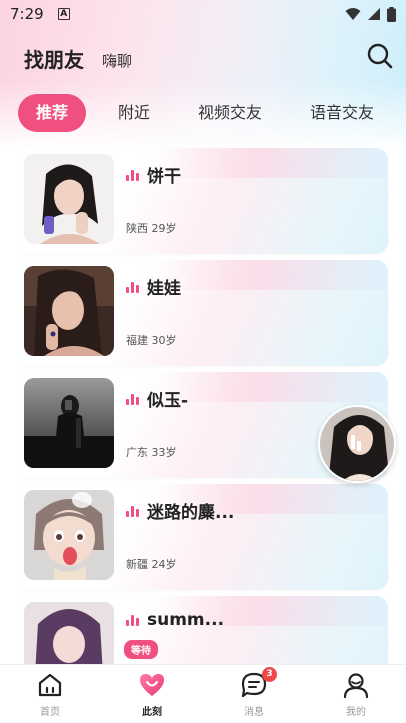 Image resolution: width=406 pixels, height=723 pixels. I want to click on nav-label: 消息, so click(254, 712).